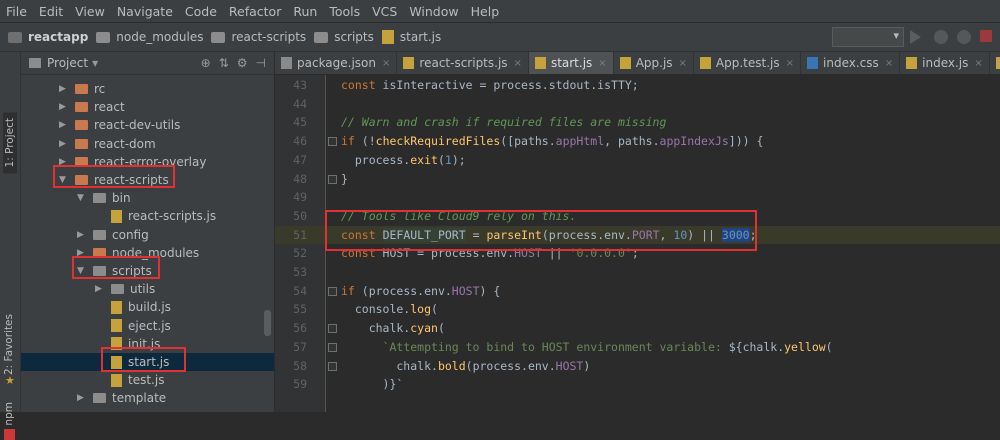 This screenshot has height=440, width=1000. Describe the element at coordinates (344, 178) in the screenshot. I see `code-text: }` at that location.